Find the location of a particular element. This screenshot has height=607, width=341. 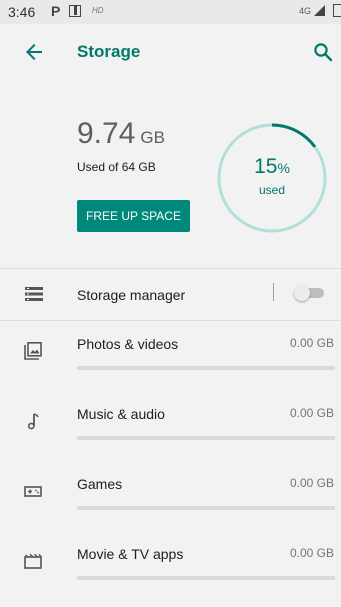

toggle-thumb is located at coordinates (302, 293).